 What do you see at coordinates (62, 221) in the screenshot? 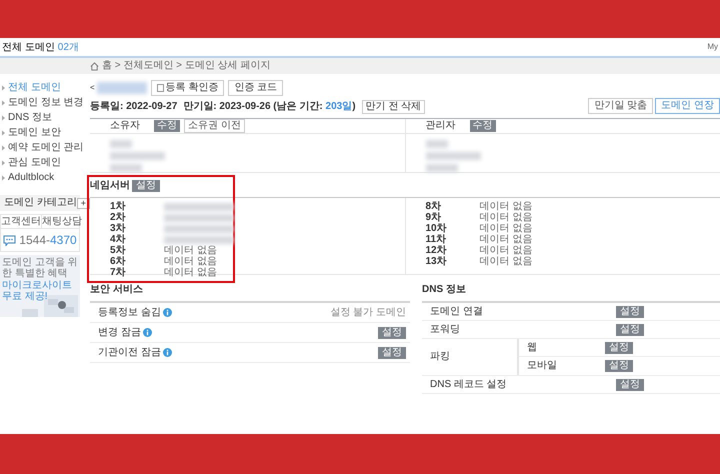
I see `support-tab: 채팅상담` at bounding box center [62, 221].